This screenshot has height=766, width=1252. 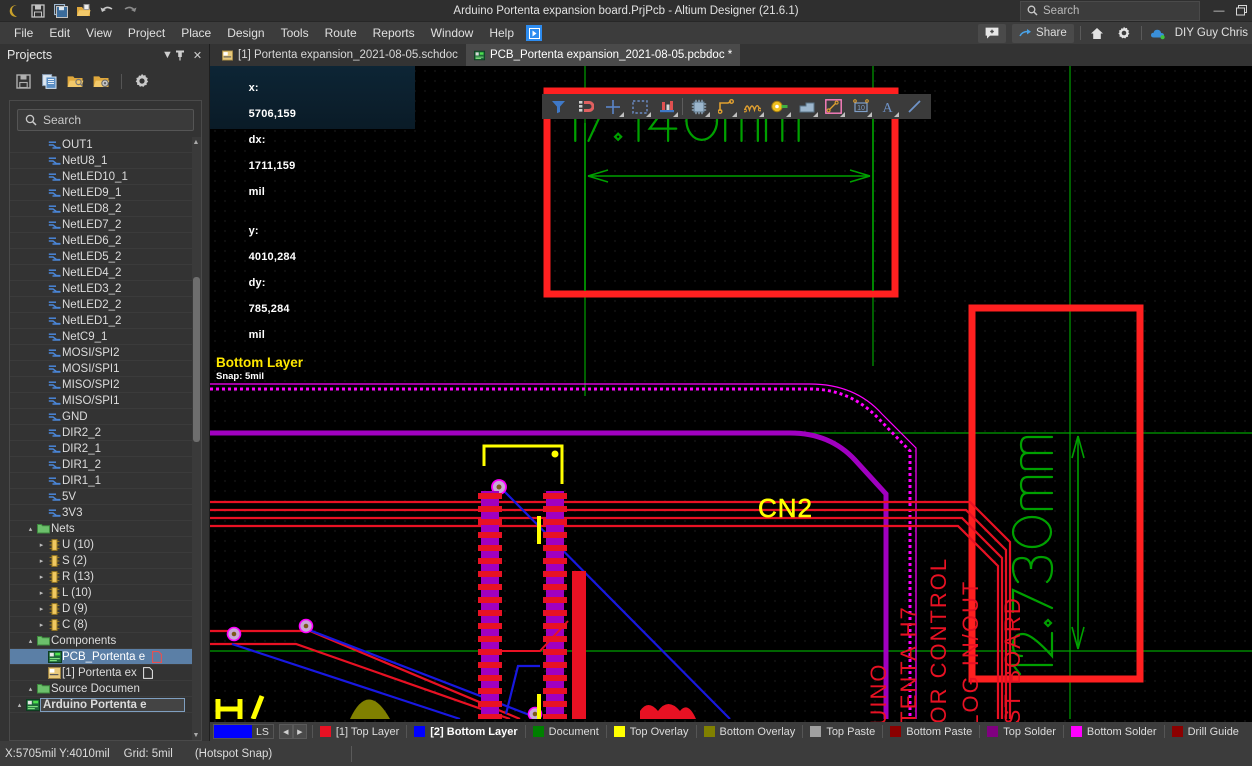 I want to click on tree-item-net: NetLED6_2, so click(x=105, y=241).